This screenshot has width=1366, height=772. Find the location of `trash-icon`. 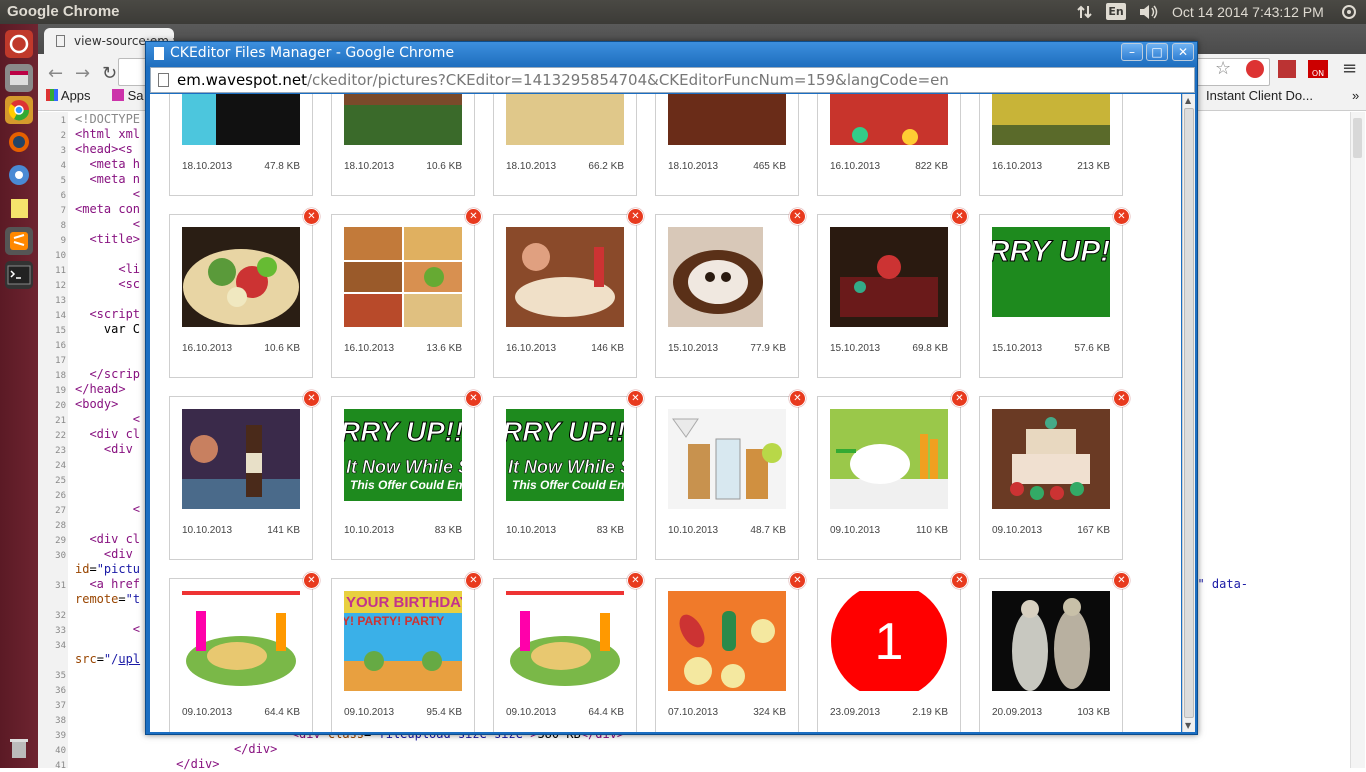

trash-icon is located at coordinates (19, 748).